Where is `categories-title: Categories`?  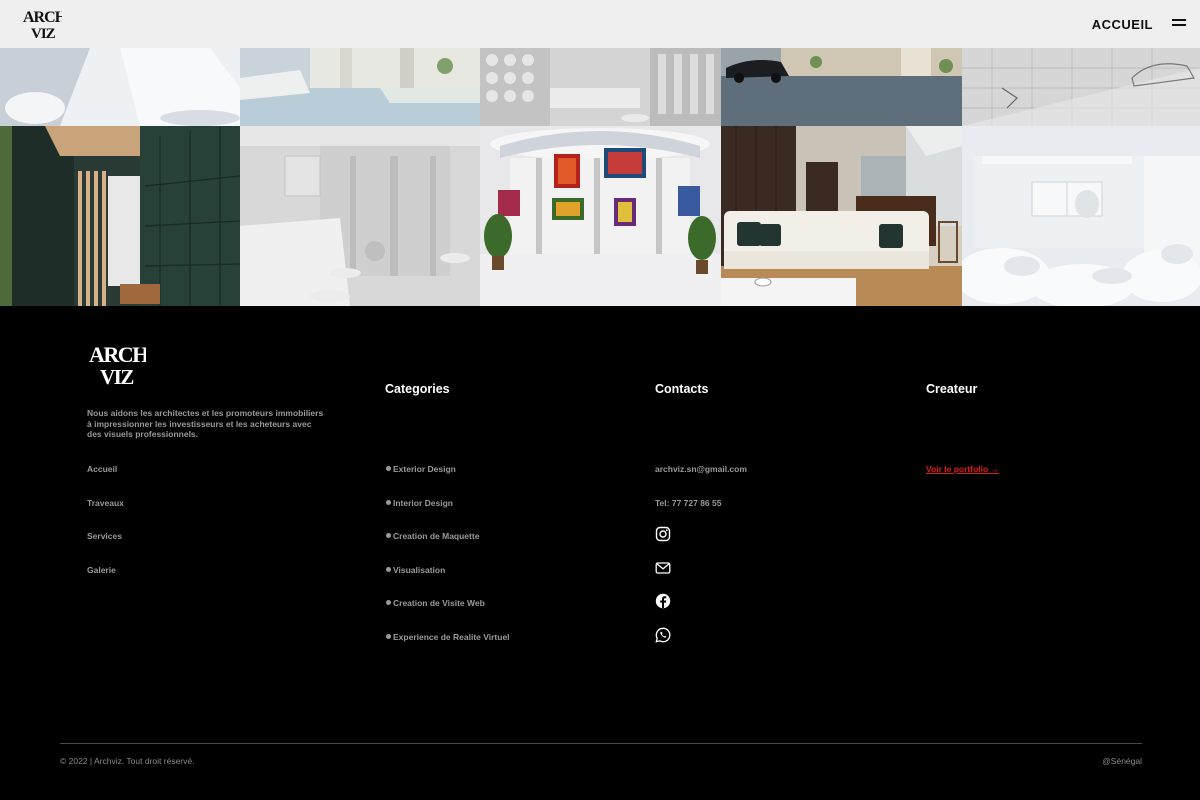 categories-title: Categories is located at coordinates (417, 389).